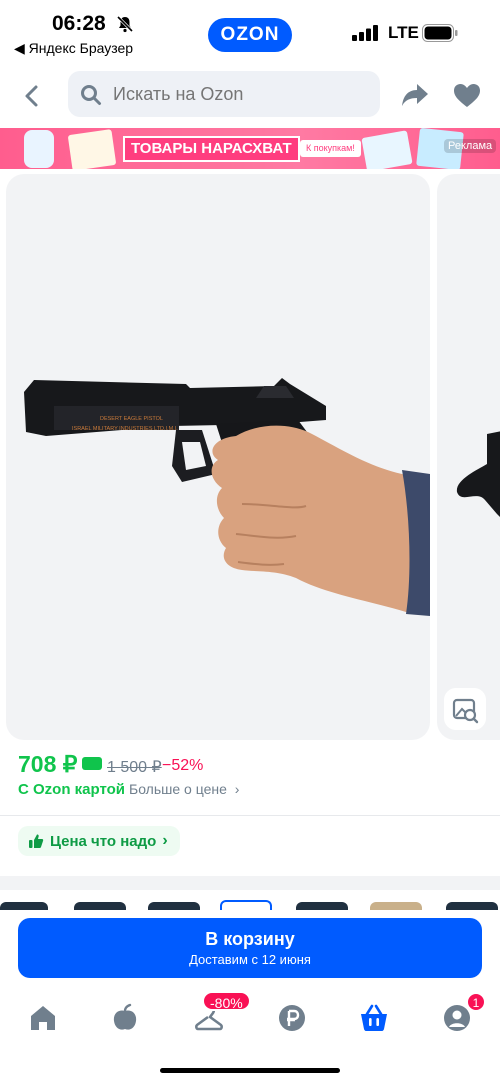 The image size is (500, 1084). I want to click on bell-muted-icon, so click(125, 24).